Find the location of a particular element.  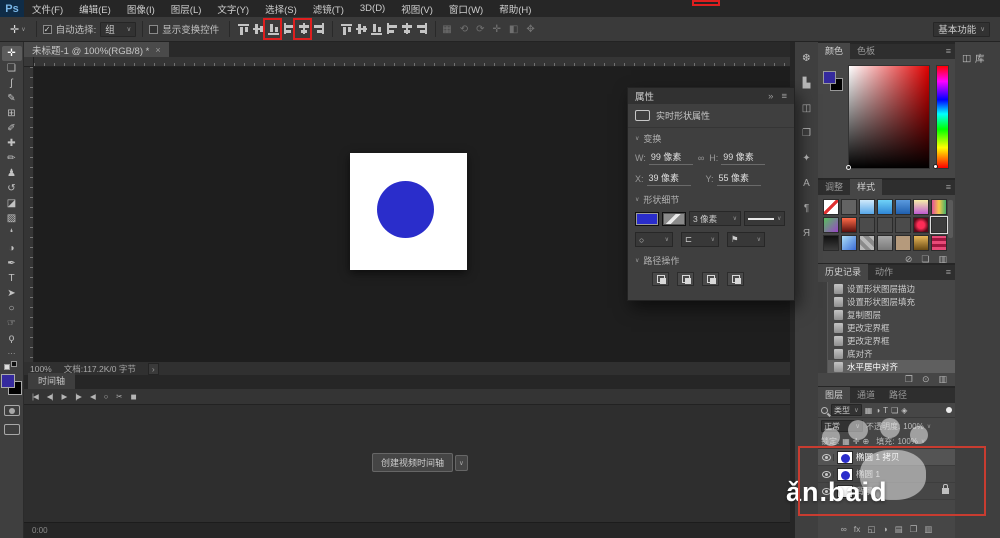

hue-picker-dot is located at coordinates (935, 166).